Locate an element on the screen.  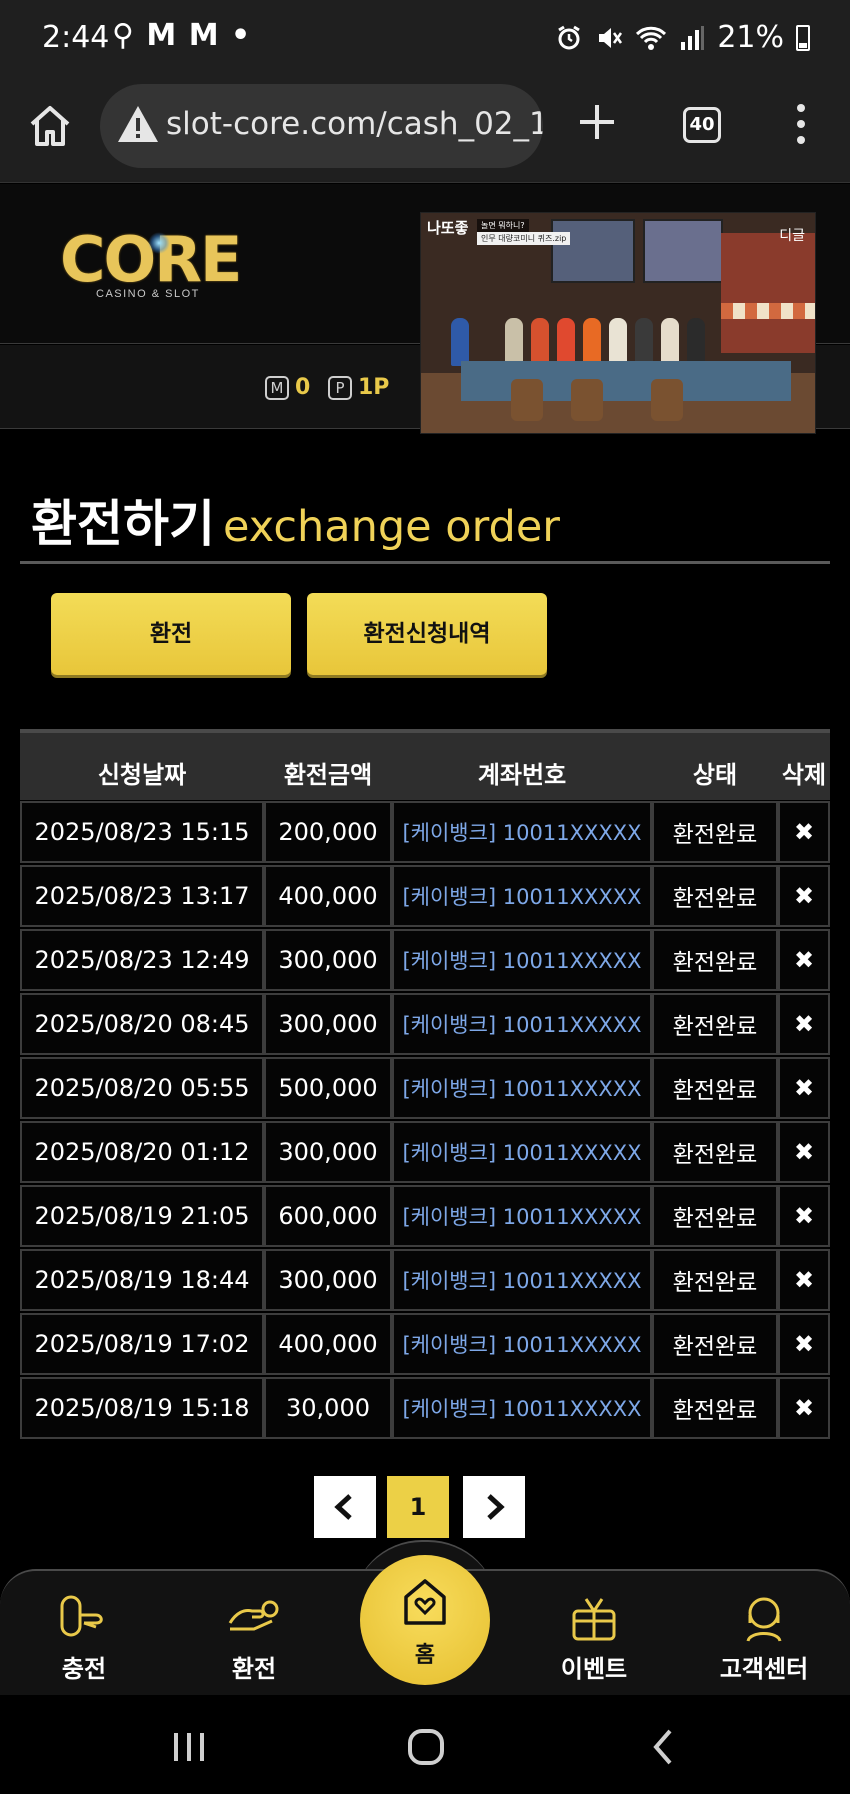
video-caption: 인무 대량코미니 퀴즈.zip is located at coordinates (524, 238).